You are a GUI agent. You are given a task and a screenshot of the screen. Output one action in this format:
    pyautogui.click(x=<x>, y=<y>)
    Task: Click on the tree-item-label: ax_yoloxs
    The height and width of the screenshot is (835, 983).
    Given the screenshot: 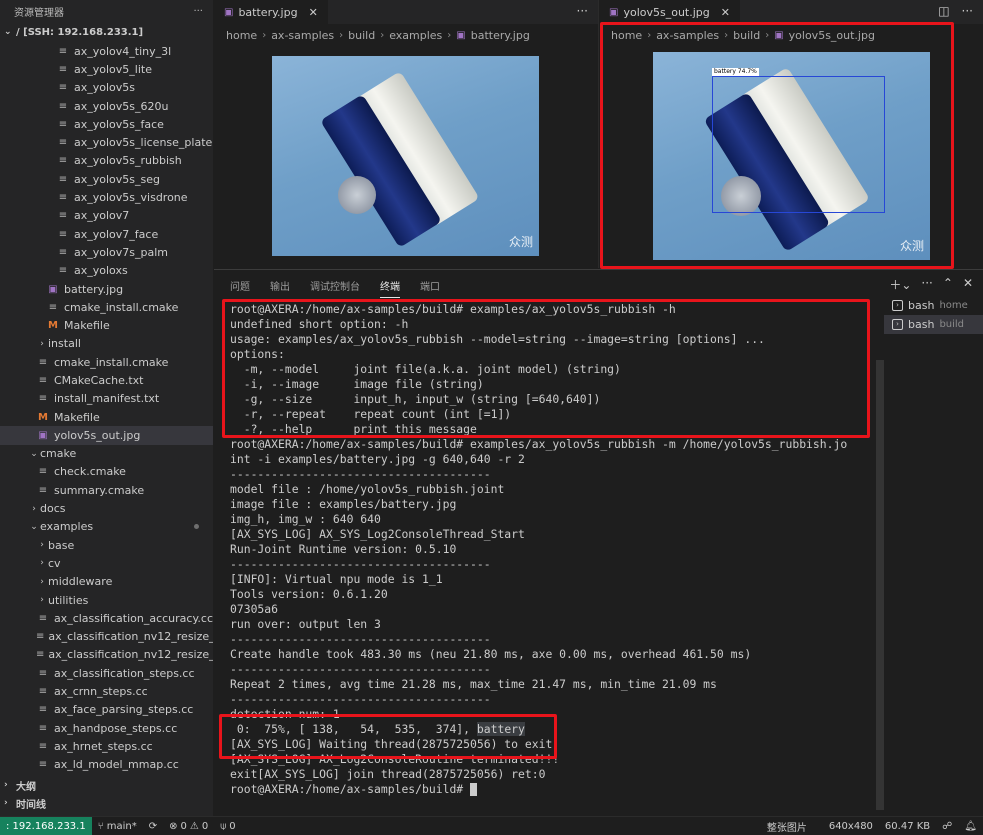 What is the action you would take?
    pyautogui.click(x=101, y=271)
    